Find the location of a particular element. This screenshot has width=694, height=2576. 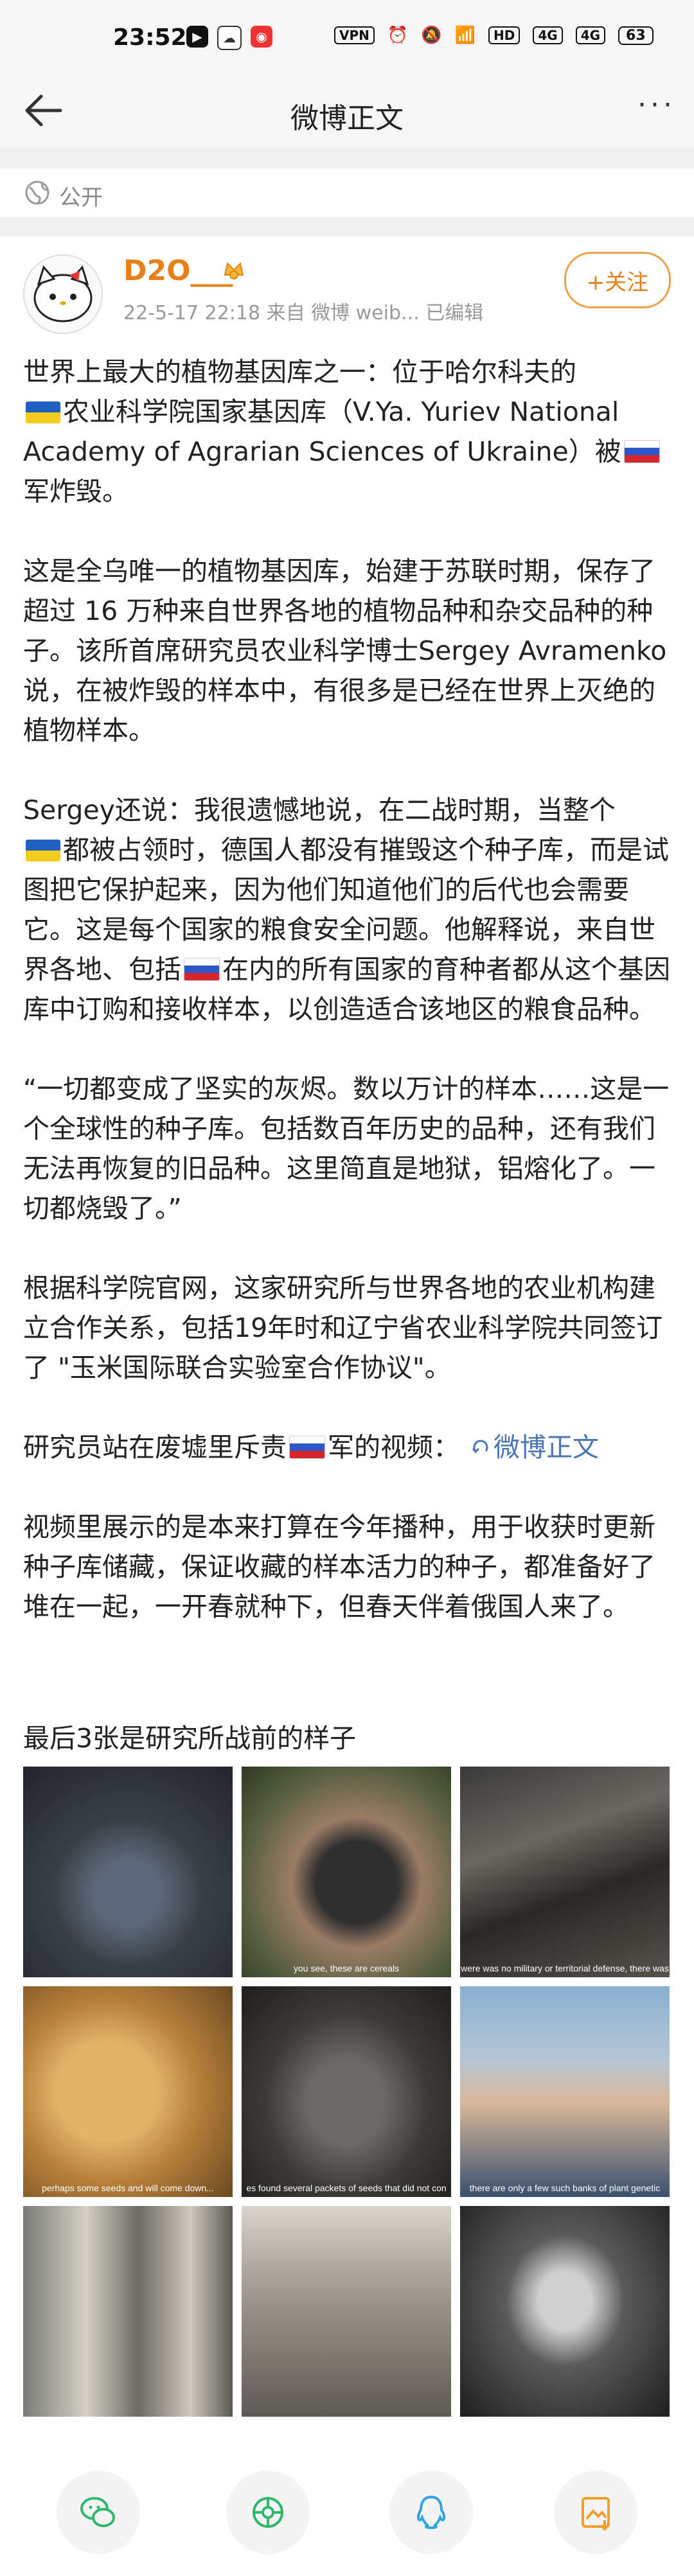

paragraph: 研究员站在废墟里斥责 军的视频： 微博正文 is located at coordinates (347, 1447).